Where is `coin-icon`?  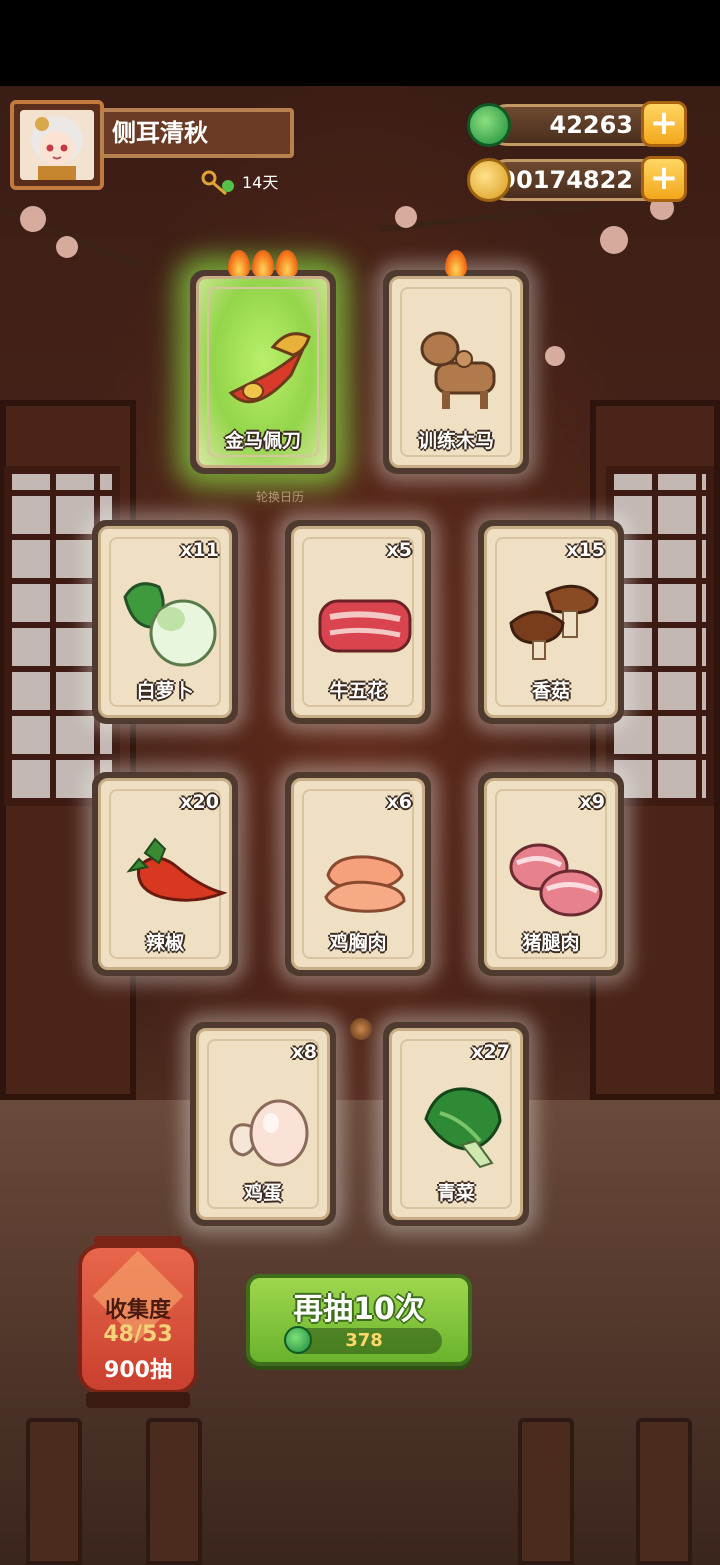
coin-icon is located at coordinates (489, 180).